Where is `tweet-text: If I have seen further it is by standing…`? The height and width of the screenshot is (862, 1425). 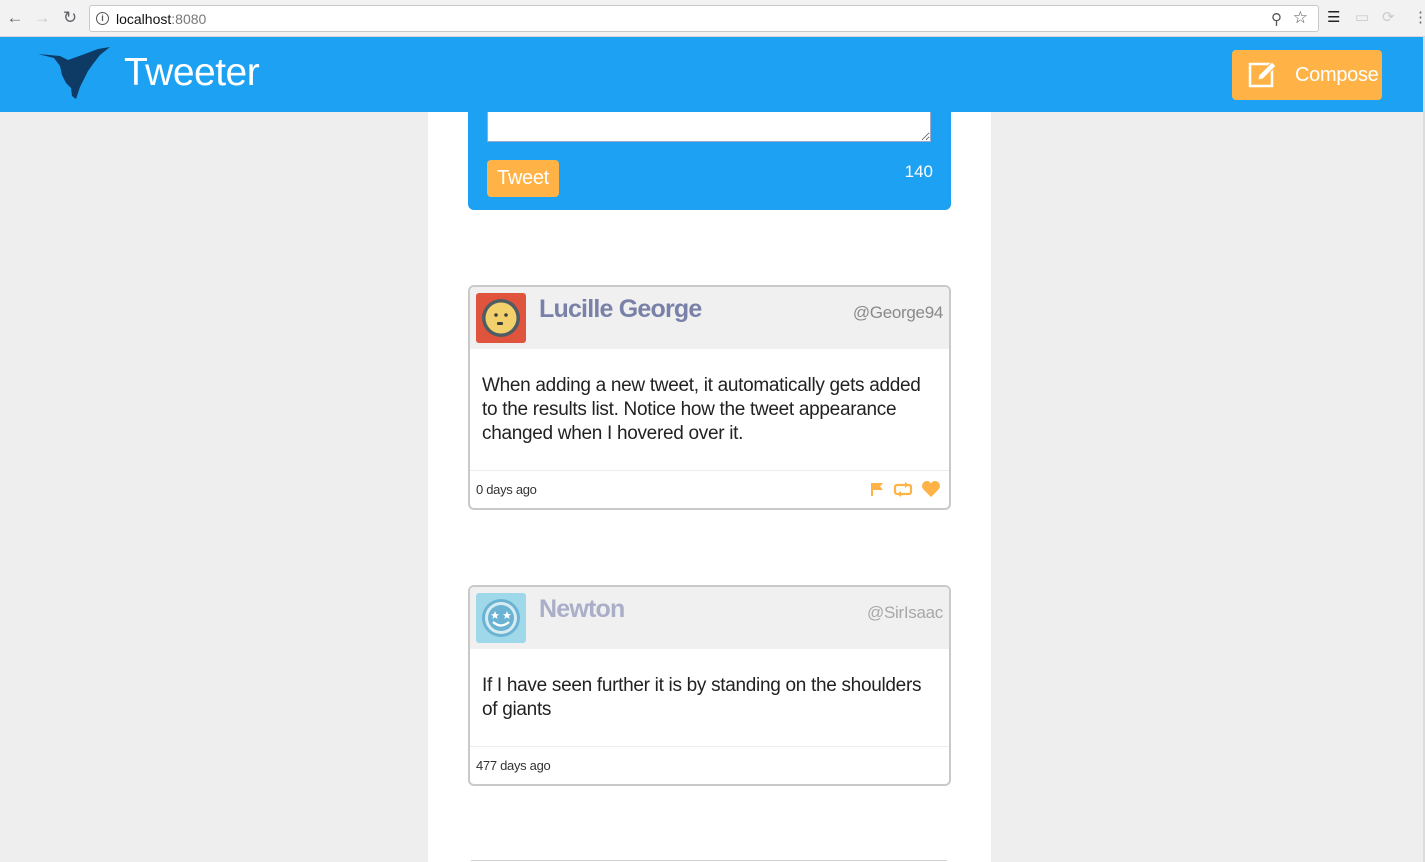 tweet-text: If I have seen further it is by standing… is located at coordinates (702, 697).